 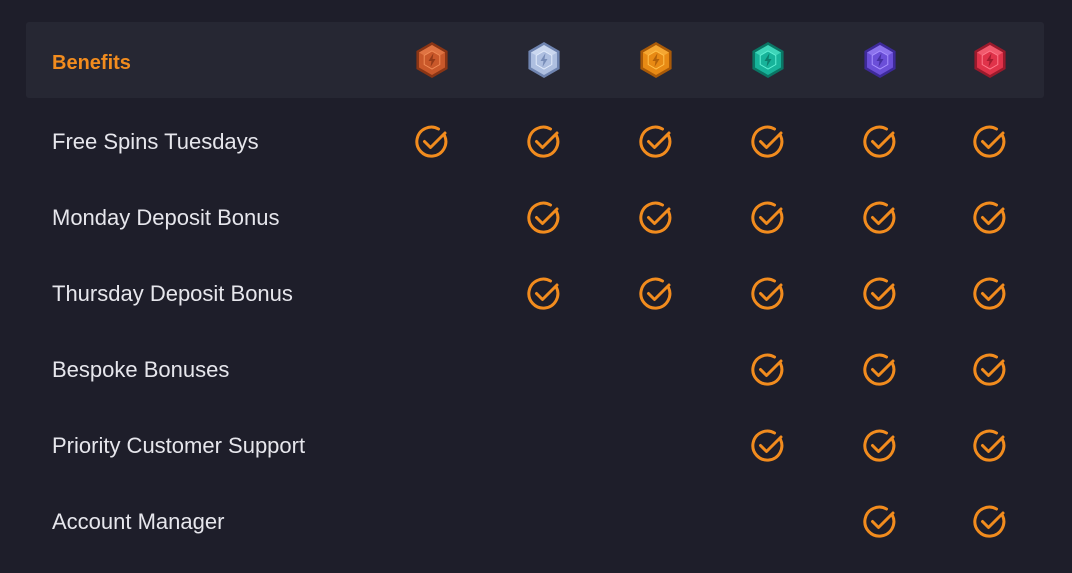 What do you see at coordinates (91, 63) in the screenshot?
I see `benefits-title: Benefits` at bounding box center [91, 63].